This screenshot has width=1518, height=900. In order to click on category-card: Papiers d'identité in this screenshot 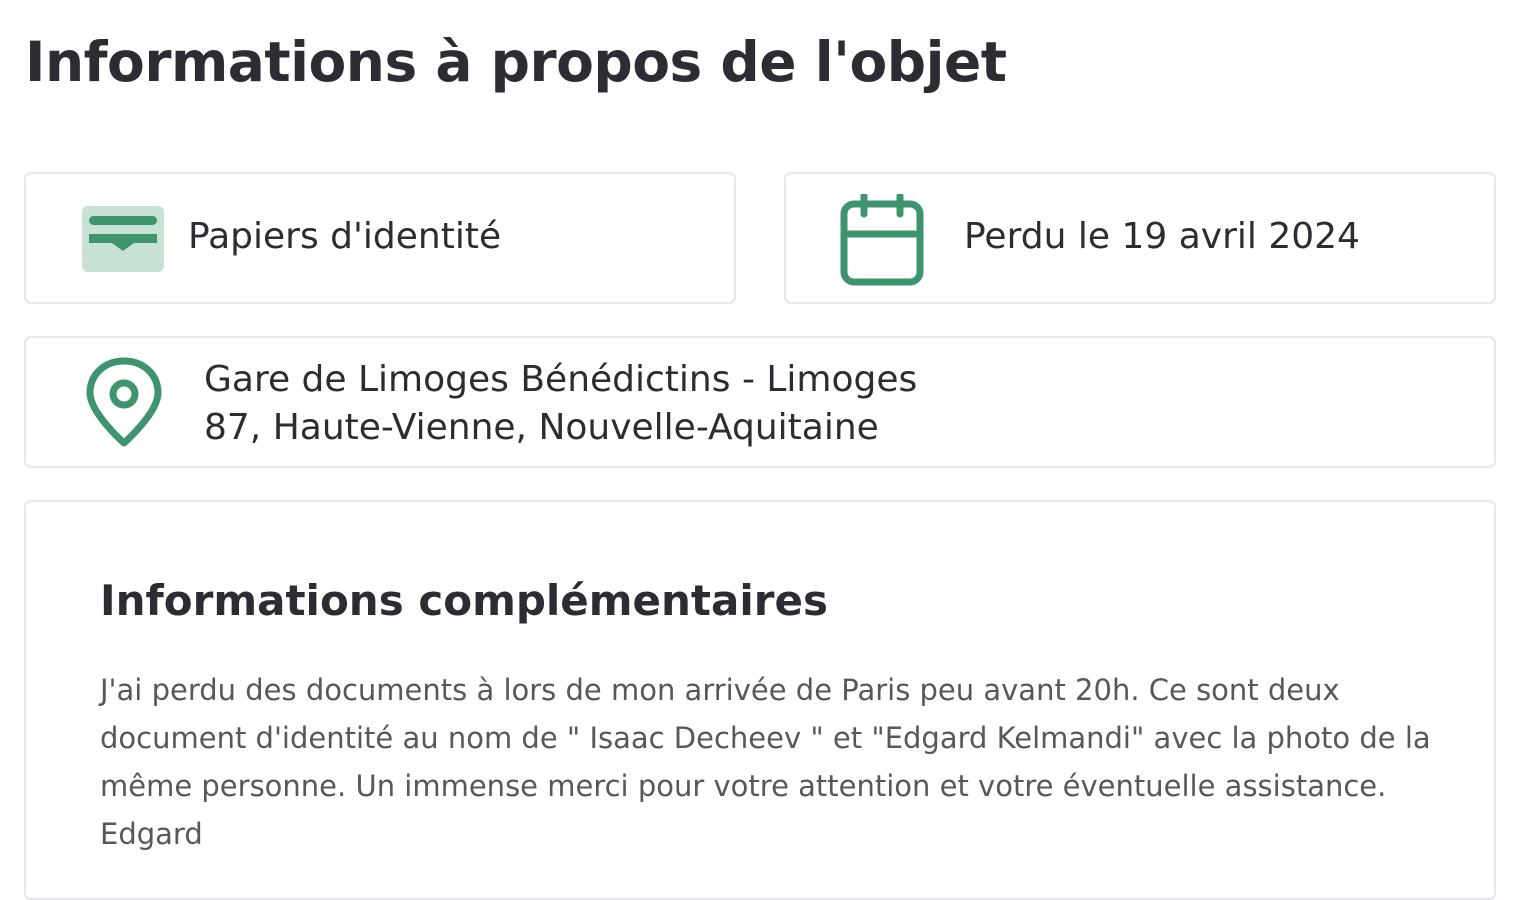, I will do `click(380, 238)`.